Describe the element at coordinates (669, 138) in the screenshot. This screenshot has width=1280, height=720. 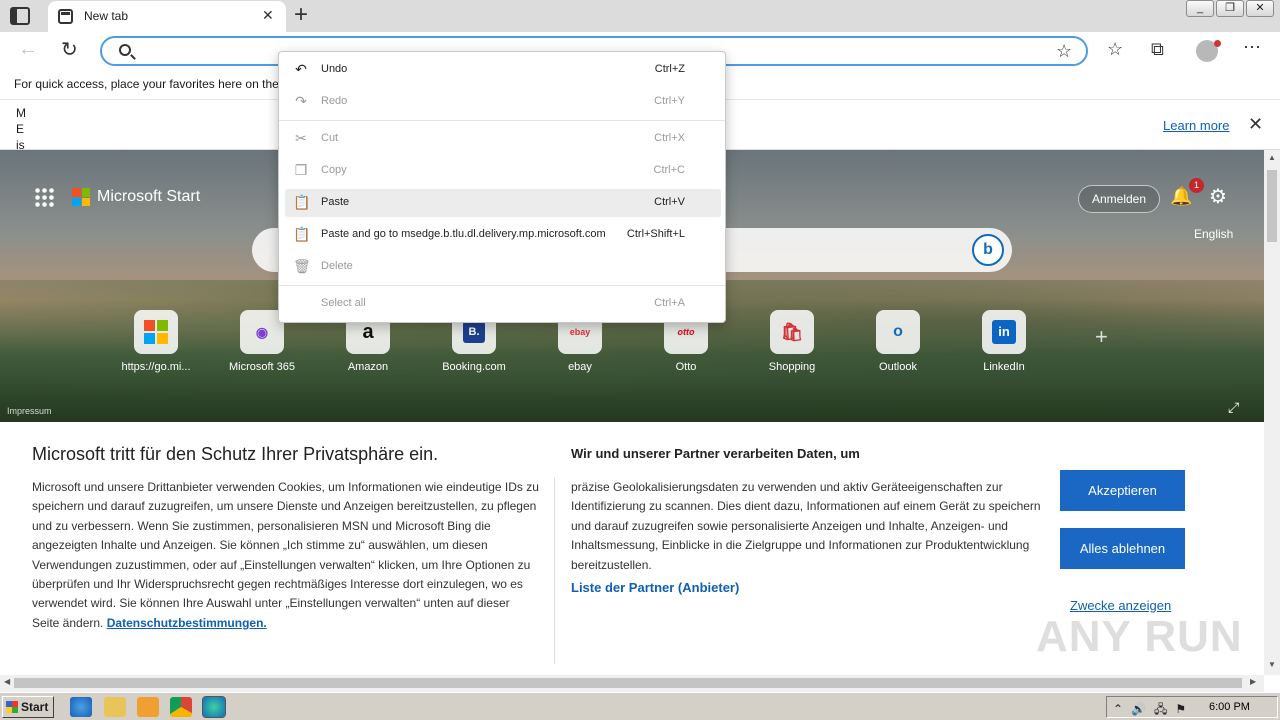
I see `menu-item-shortcut: Ctrl+X` at that location.